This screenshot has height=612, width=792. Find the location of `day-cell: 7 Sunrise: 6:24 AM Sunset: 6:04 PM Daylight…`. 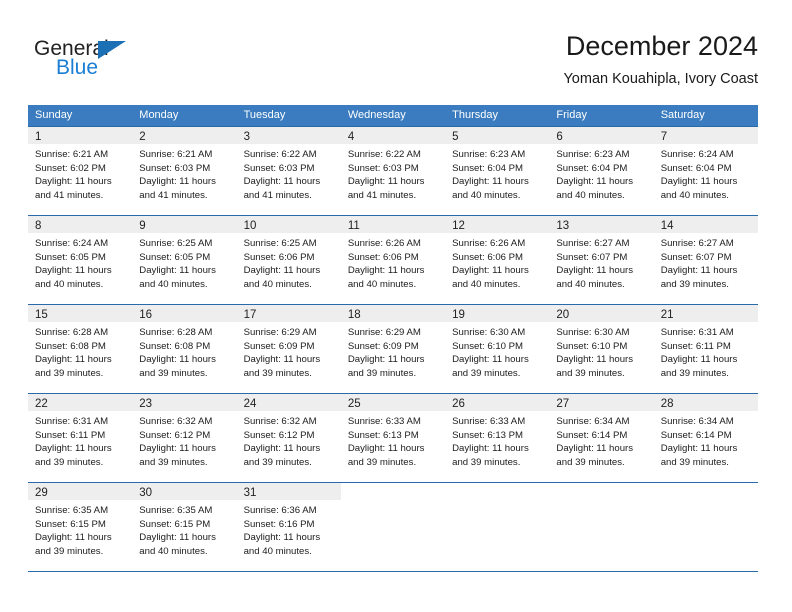

day-cell: 7 Sunrise: 6:24 AM Sunset: 6:04 PM Daylight… is located at coordinates (705, 170).